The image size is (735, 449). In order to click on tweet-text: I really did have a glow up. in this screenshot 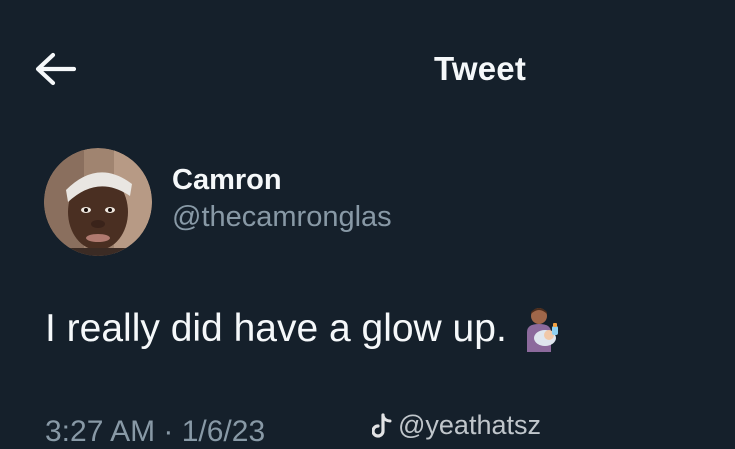, I will do `click(304, 329)`.